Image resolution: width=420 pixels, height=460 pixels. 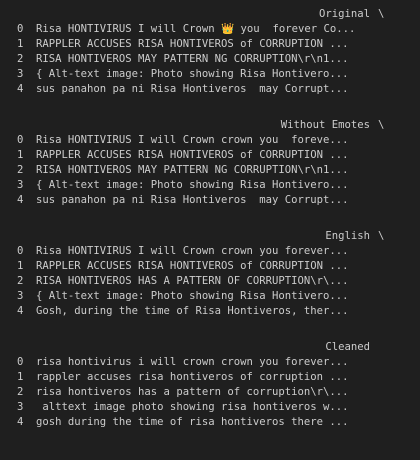 What do you see at coordinates (332, 125) in the screenshot?
I see `column-header: Without Emotes \` at bounding box center [332, 125].